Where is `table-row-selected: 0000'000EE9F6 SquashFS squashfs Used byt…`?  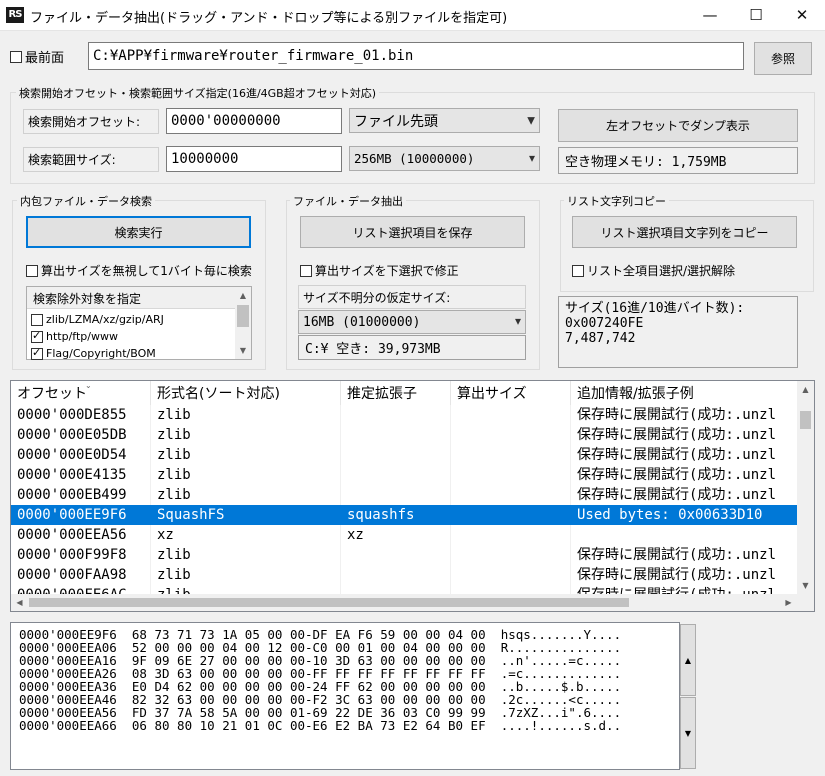
table-row-selected: 0000'000EE9F6 SquashFS squashfs Used byt… is located at coordinates (404, 515).